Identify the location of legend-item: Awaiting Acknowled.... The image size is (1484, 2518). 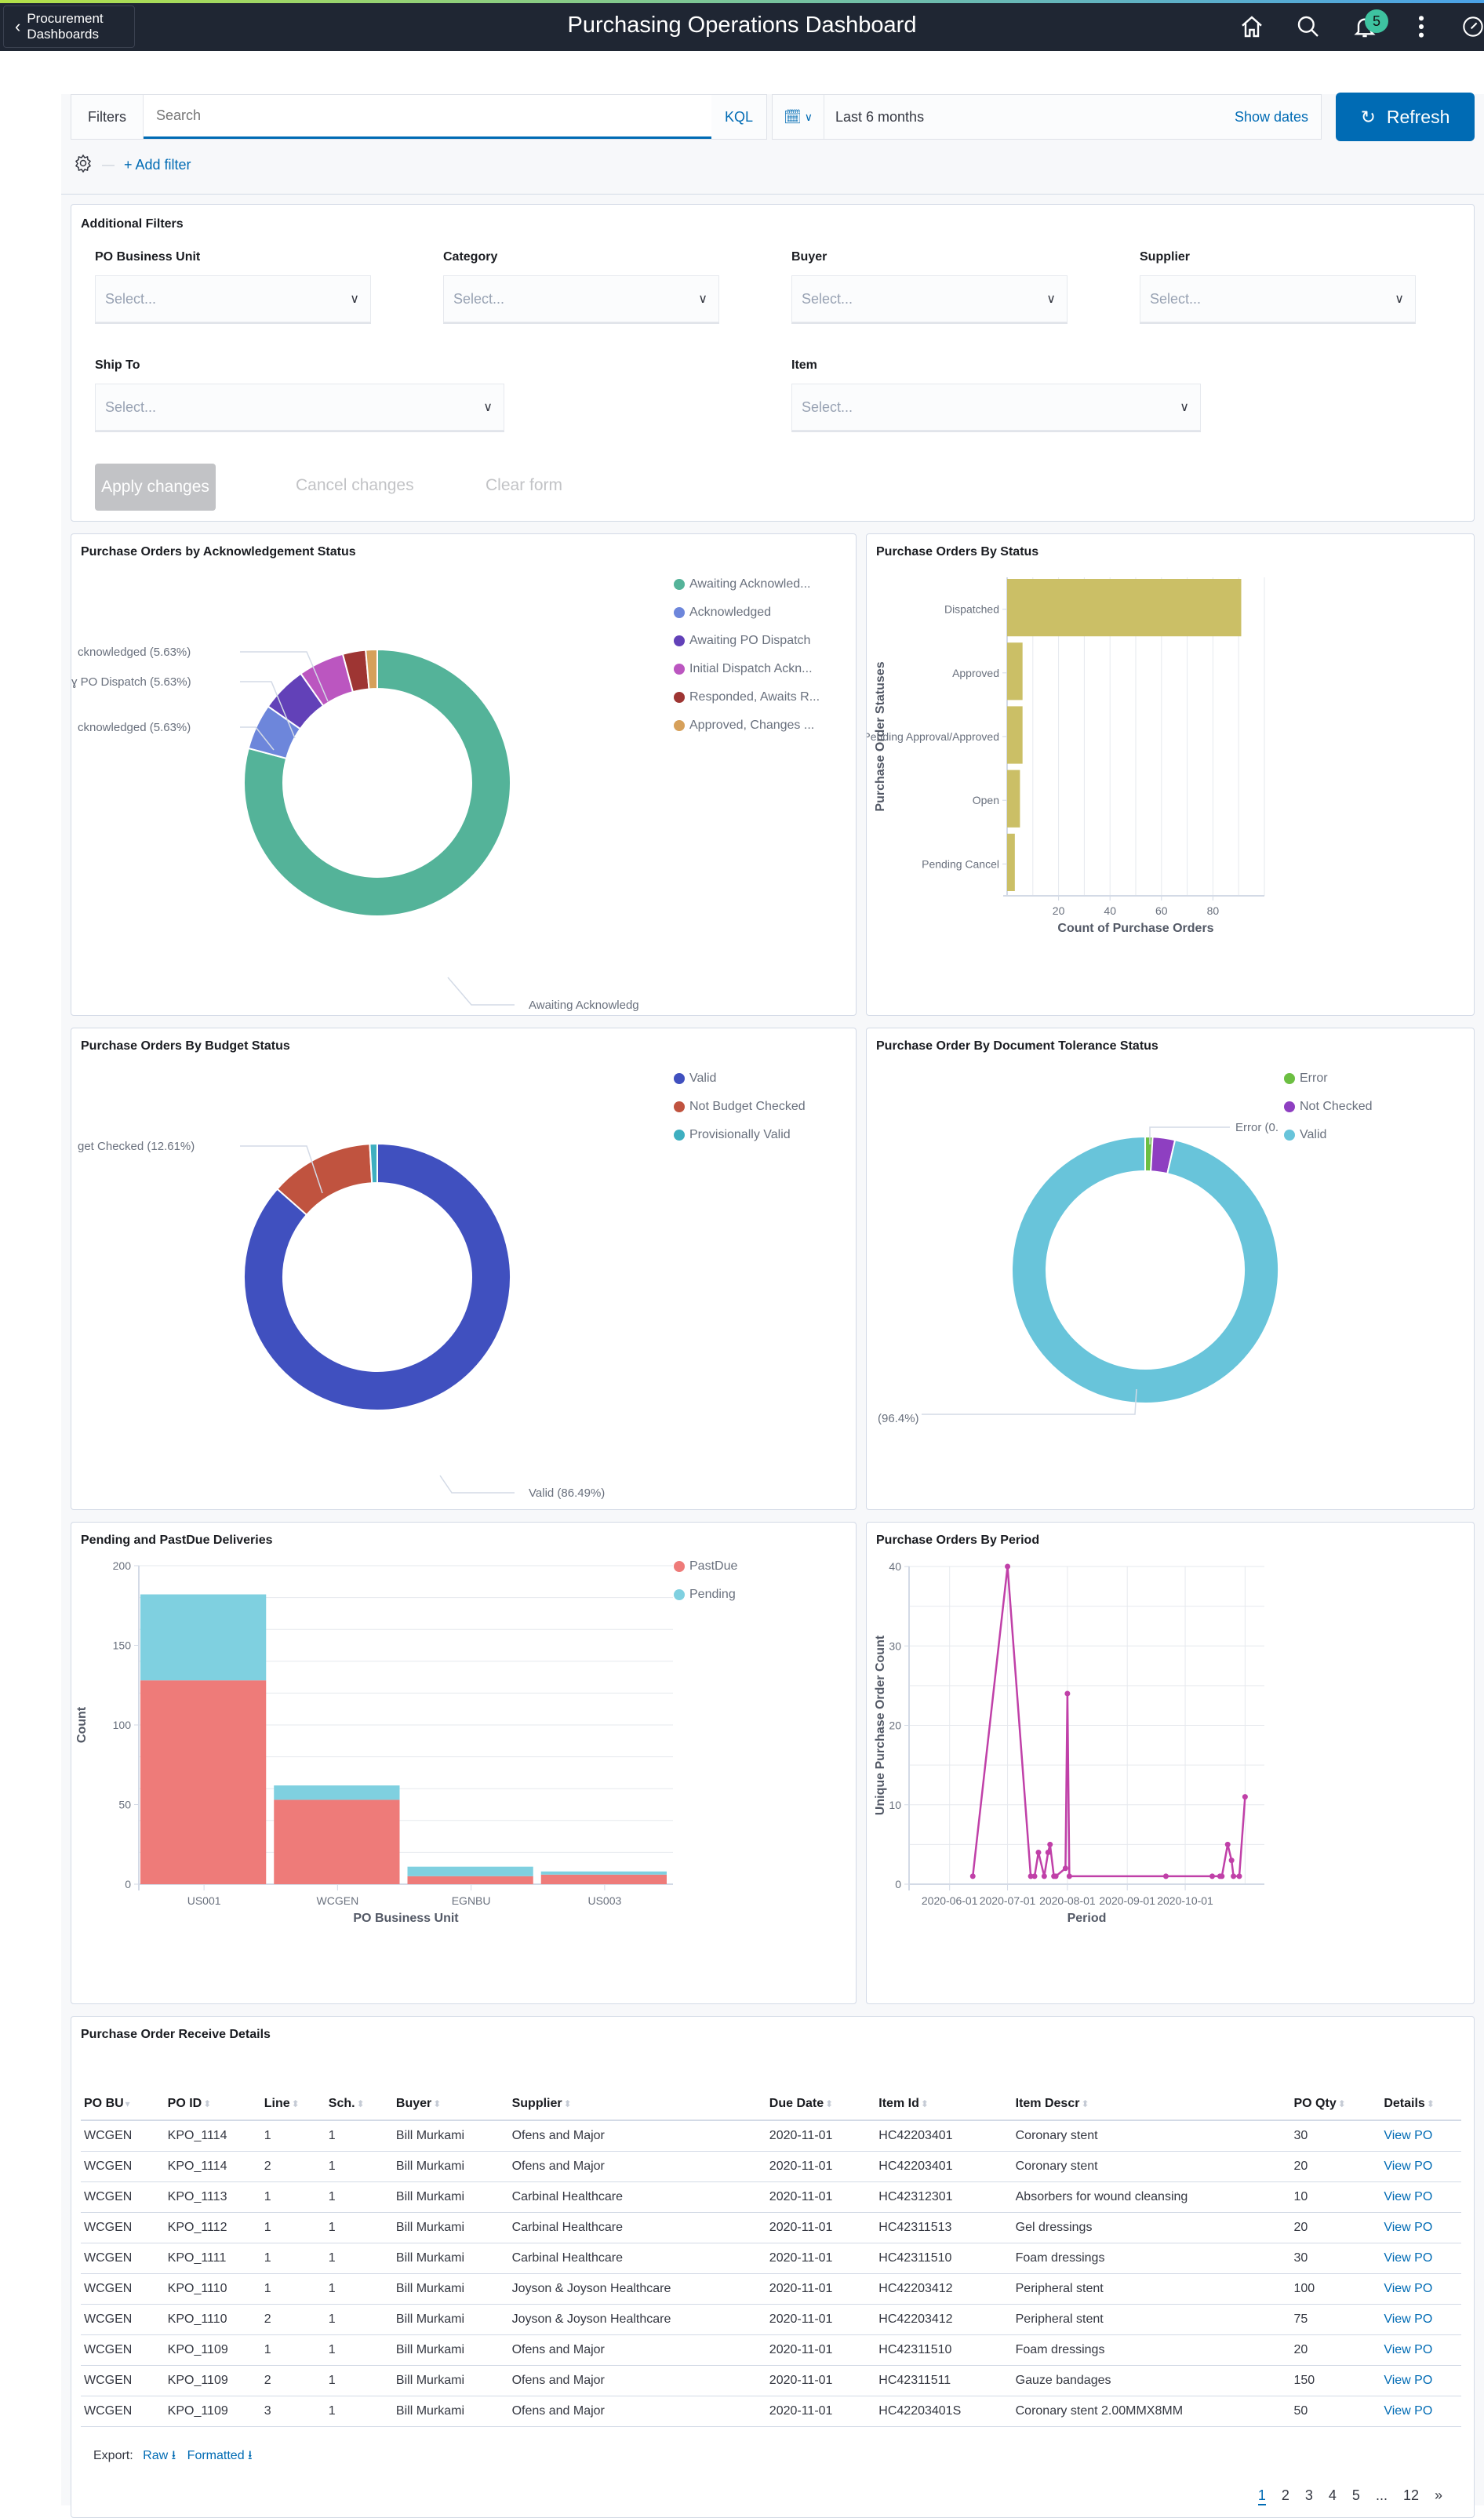
(747, 585).